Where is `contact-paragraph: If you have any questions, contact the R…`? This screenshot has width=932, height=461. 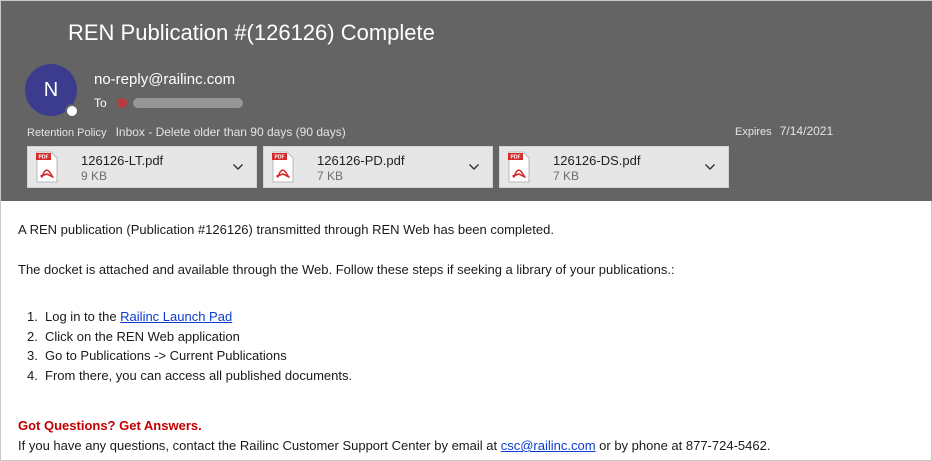
contact-paragraph: If you have any questions, contact the R… is located at coordinates (394, 445).